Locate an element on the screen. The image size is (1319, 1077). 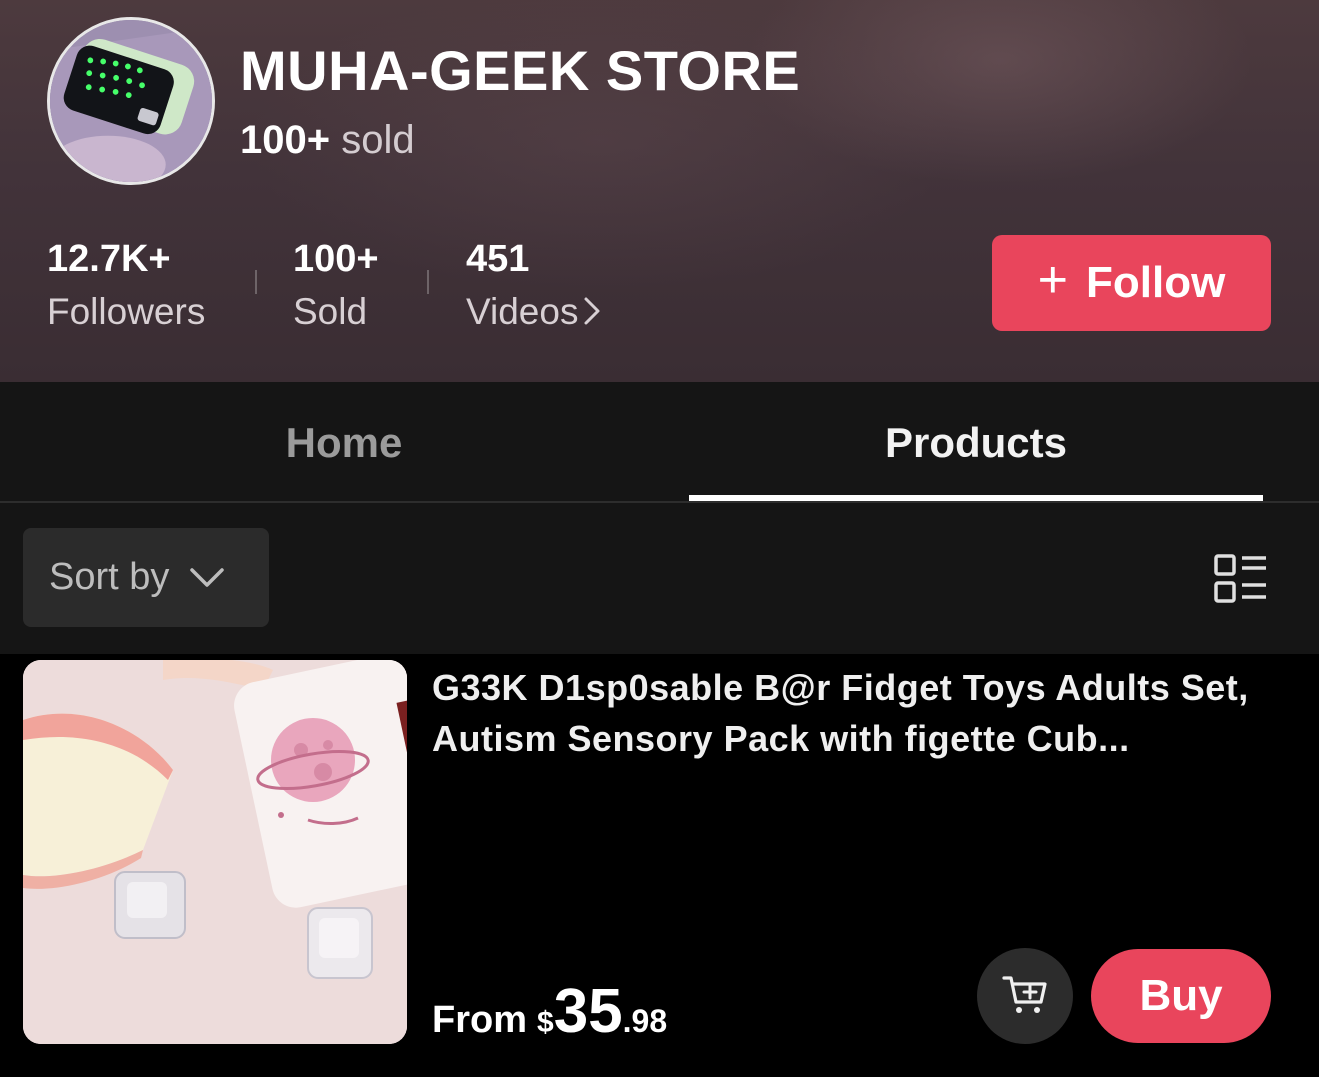
product-image is located at coordinates (215, 852).